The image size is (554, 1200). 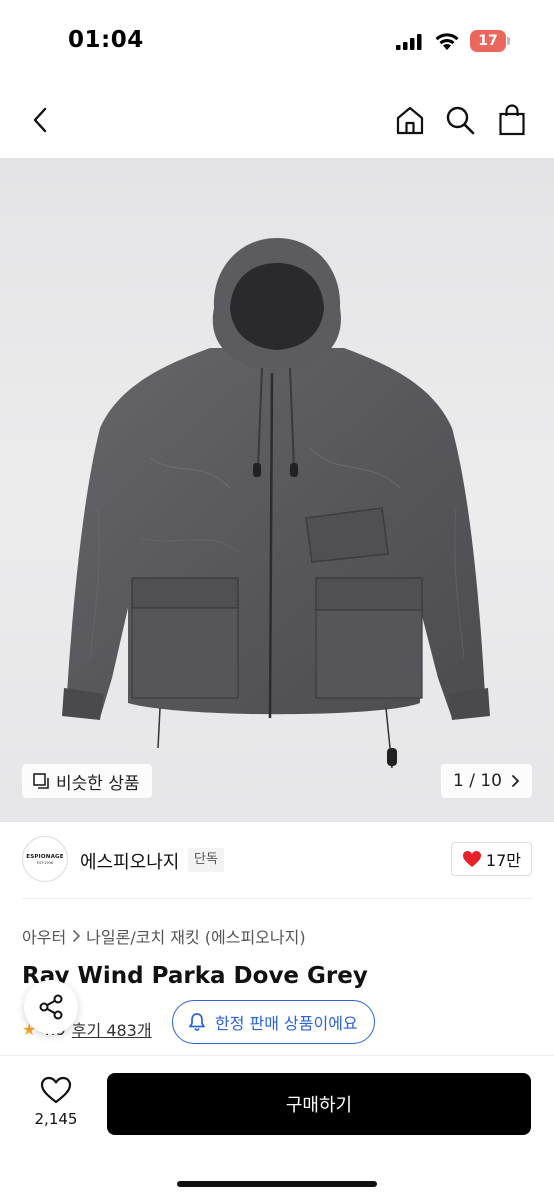 I want to click on bottom-action-bar: 2,145 구매하기, so click(x=277, y=1128).